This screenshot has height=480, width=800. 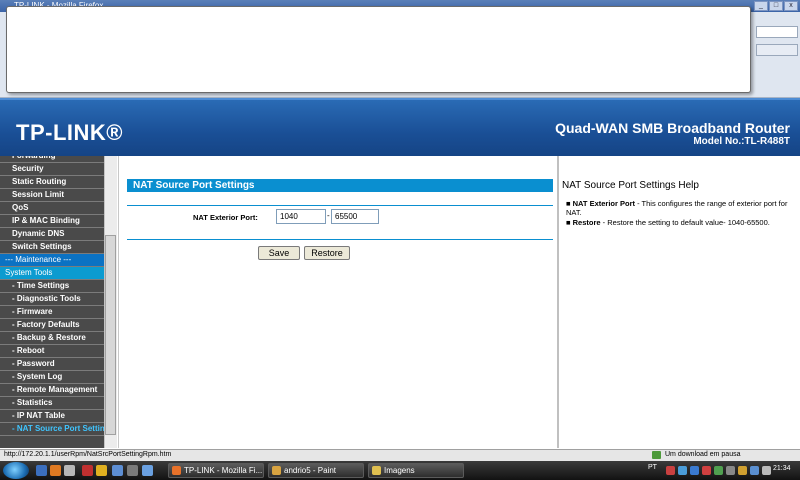 What do you see at coordinates (279, 253) in the screenshot?
I see `save-button: Save` at bounding box center [279, 253].